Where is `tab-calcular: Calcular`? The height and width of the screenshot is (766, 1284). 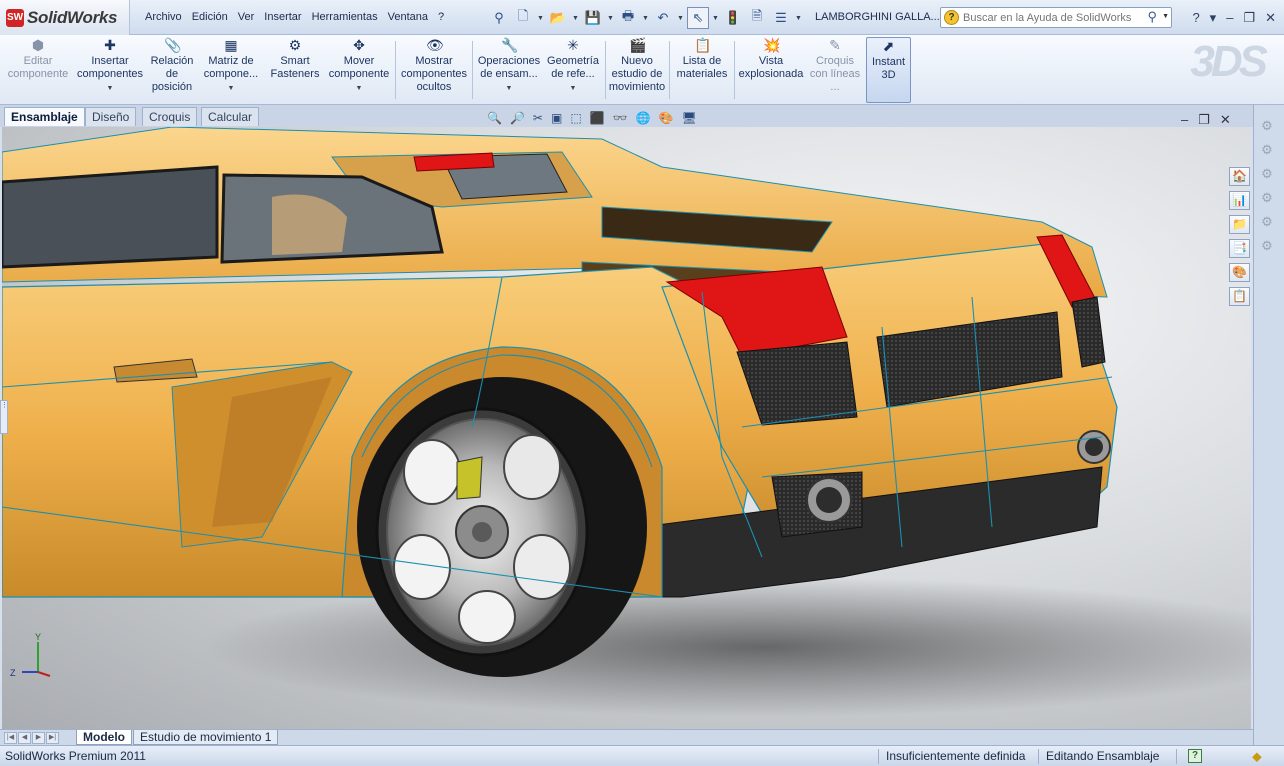
tab-calcular: Calcular is located at coordinates (230, 116).